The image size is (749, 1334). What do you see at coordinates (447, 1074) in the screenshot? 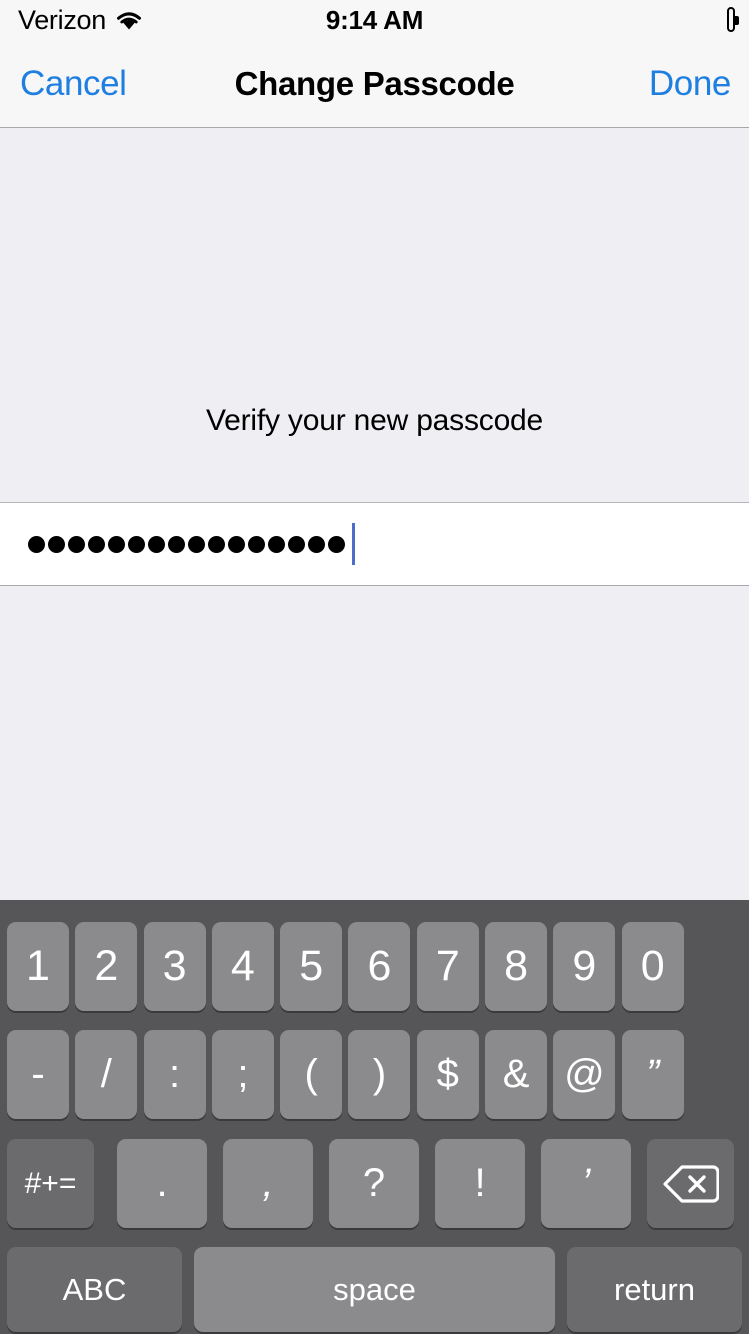
I see `key-dollar: $` at bounding box center [447, 1074].